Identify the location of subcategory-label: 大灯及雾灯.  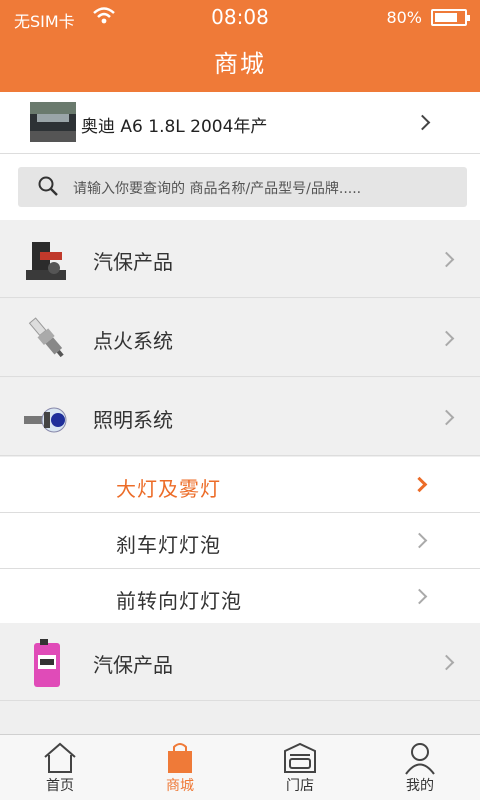
(168, 489).